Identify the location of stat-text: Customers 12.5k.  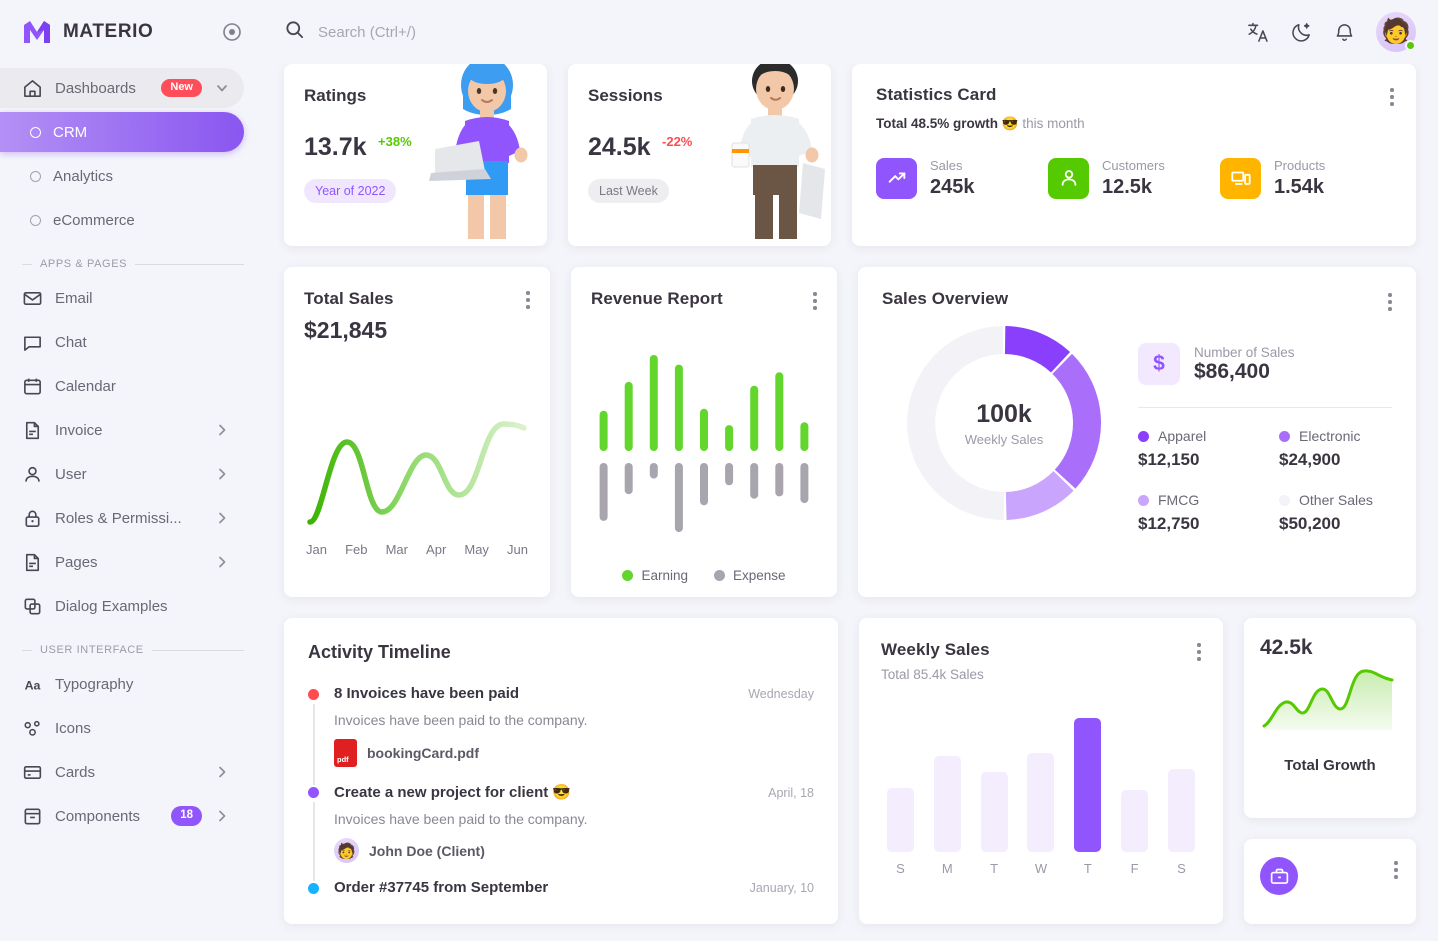
(1133, 178).